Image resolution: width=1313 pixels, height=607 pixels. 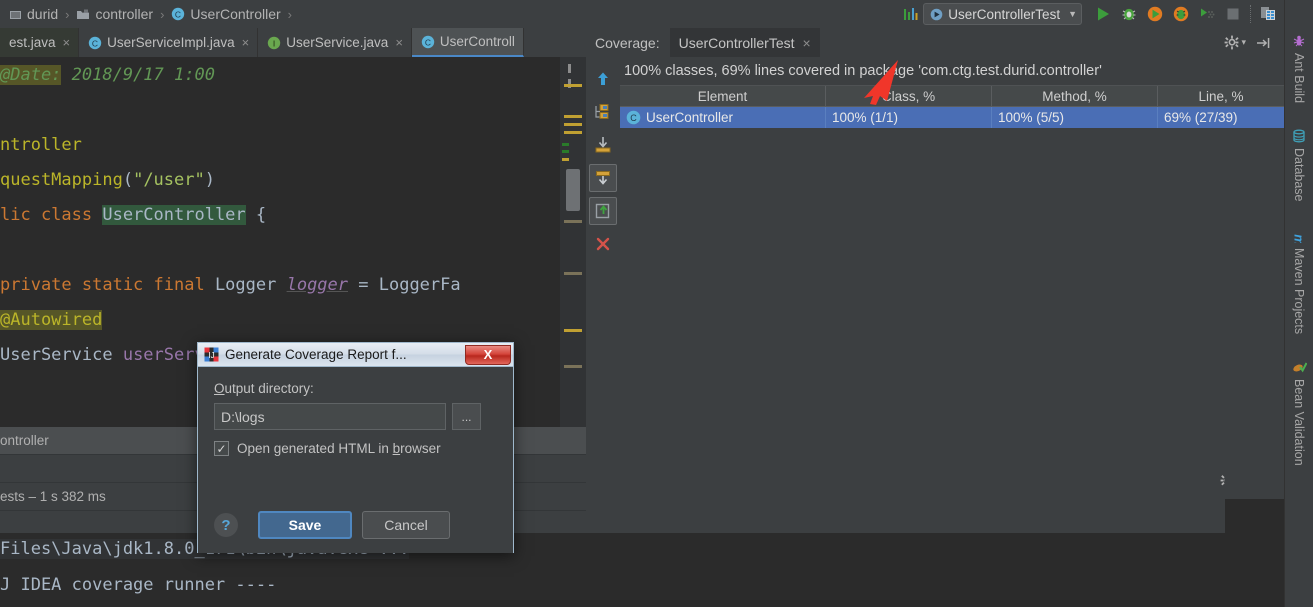 I want to click on column-header-line-pct: Line, %, so click(x=1221, y=96).